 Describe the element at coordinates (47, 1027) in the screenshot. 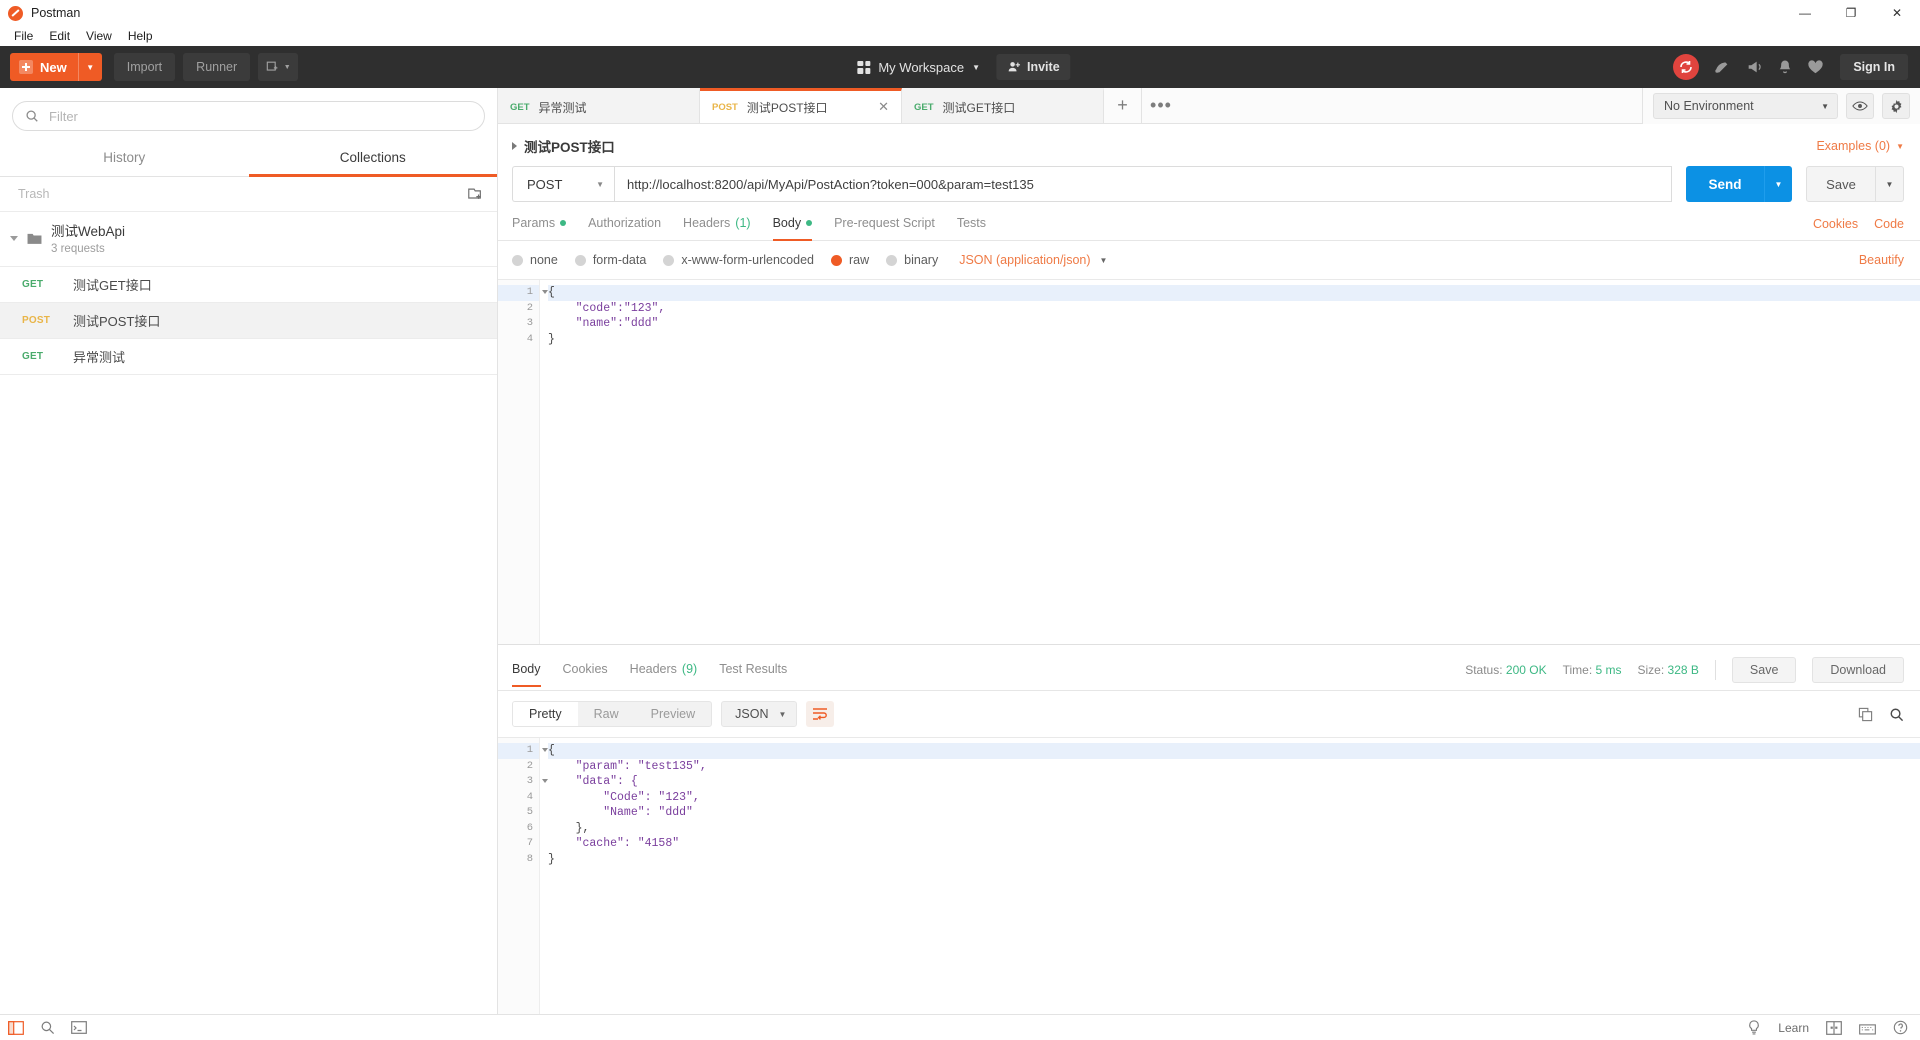

I see `find-button` at that location.